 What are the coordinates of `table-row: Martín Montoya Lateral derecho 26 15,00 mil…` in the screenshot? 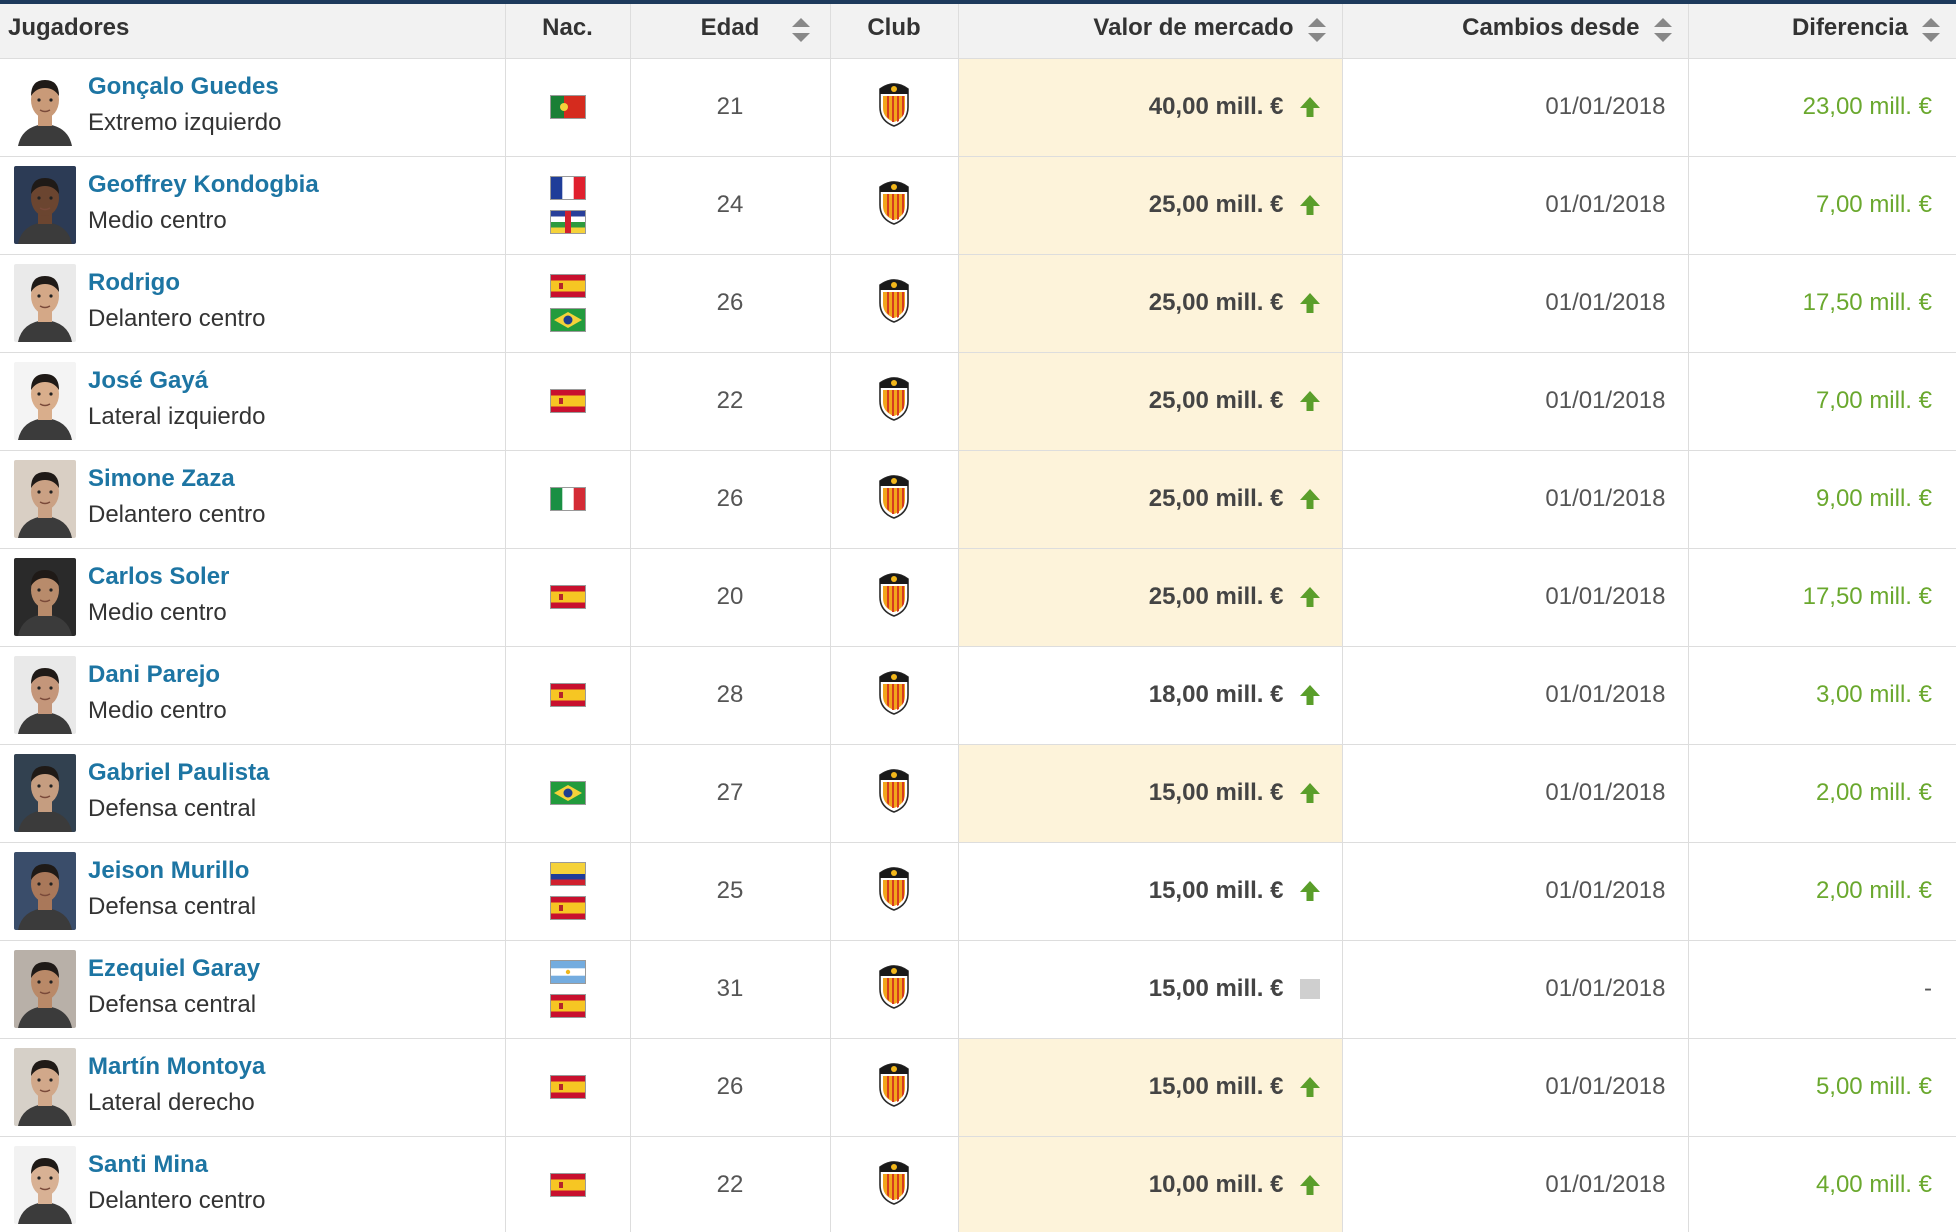 It's located at (978, 1087).